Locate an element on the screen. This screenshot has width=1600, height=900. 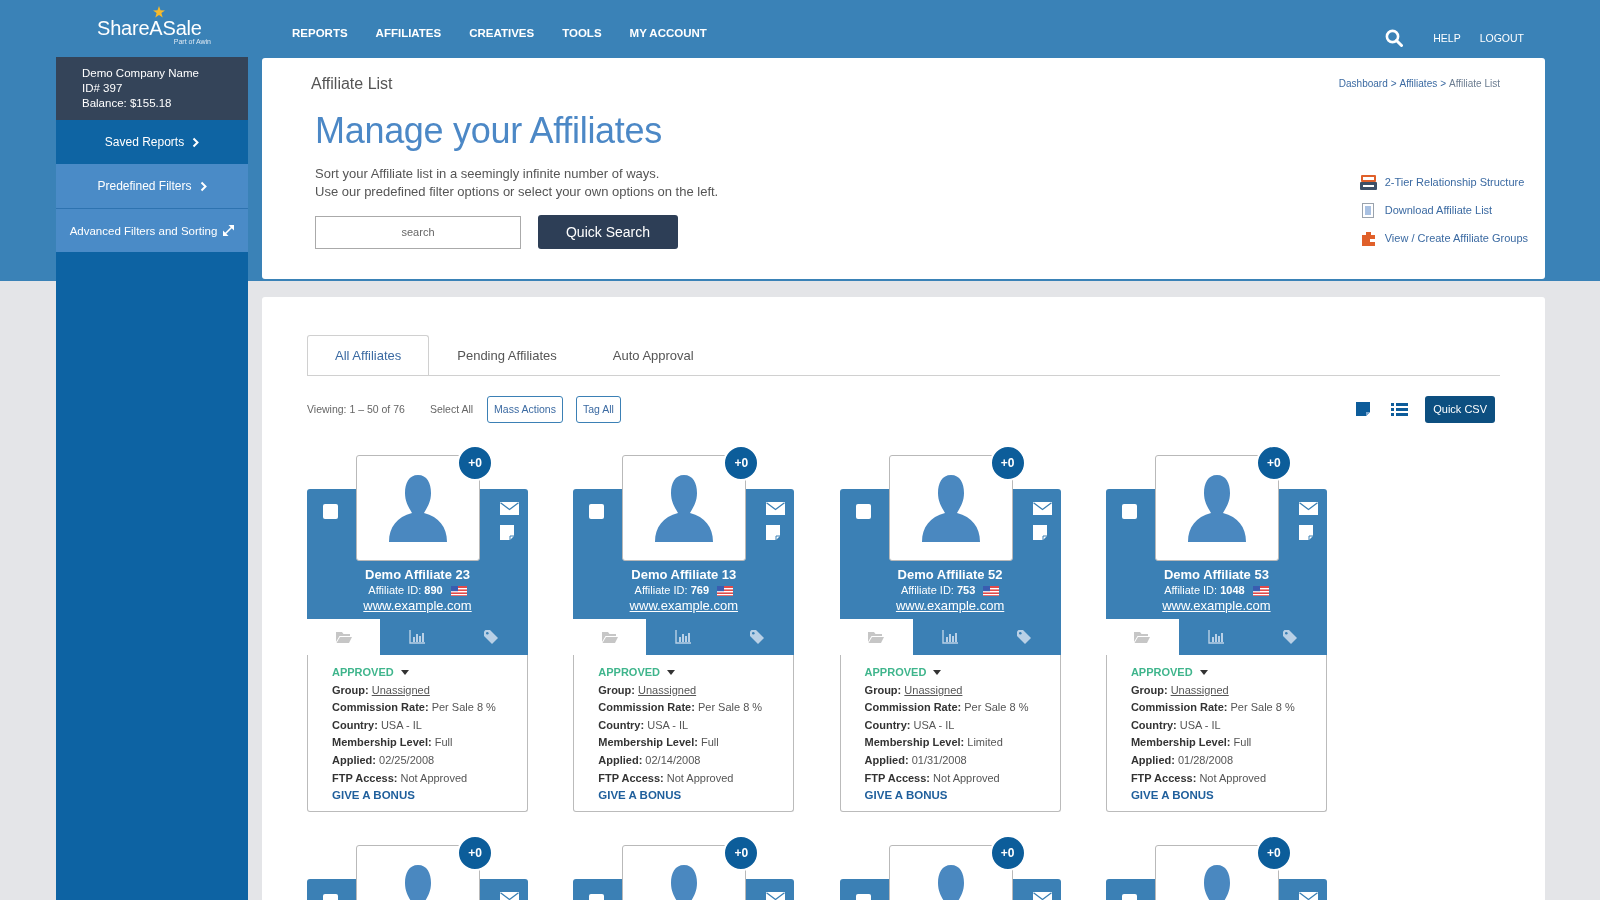
nav-link: REPORTS is located at coordinates (320, 33).